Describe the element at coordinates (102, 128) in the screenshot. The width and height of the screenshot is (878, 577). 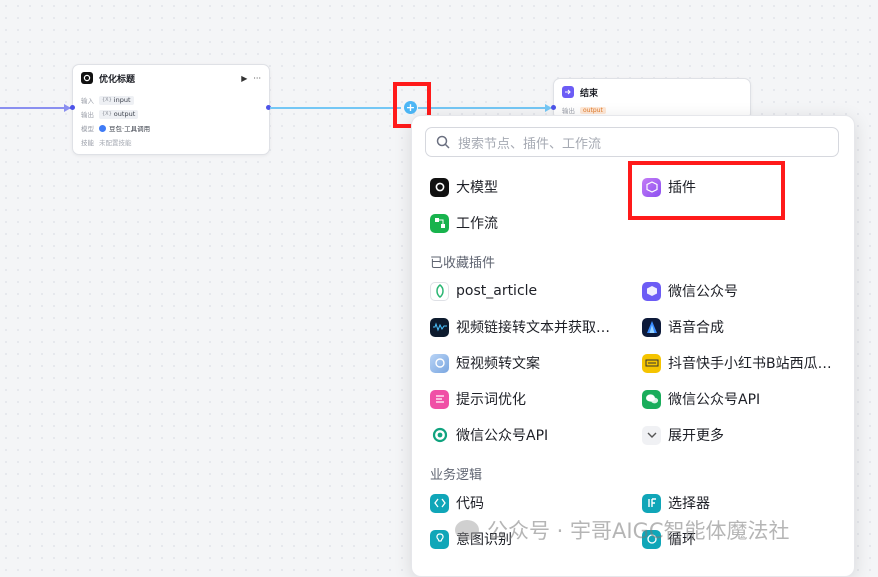
I see `model-icon` at that location.